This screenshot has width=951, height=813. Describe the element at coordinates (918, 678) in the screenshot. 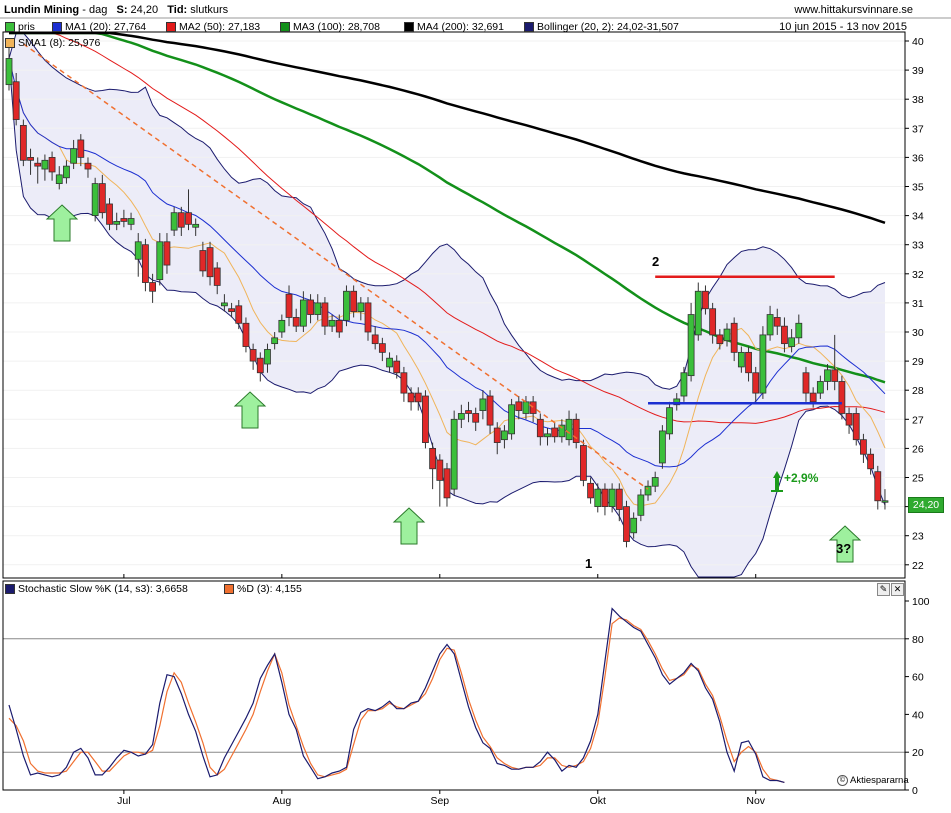

I see `stoch-y-tick-label: 60` at that location.